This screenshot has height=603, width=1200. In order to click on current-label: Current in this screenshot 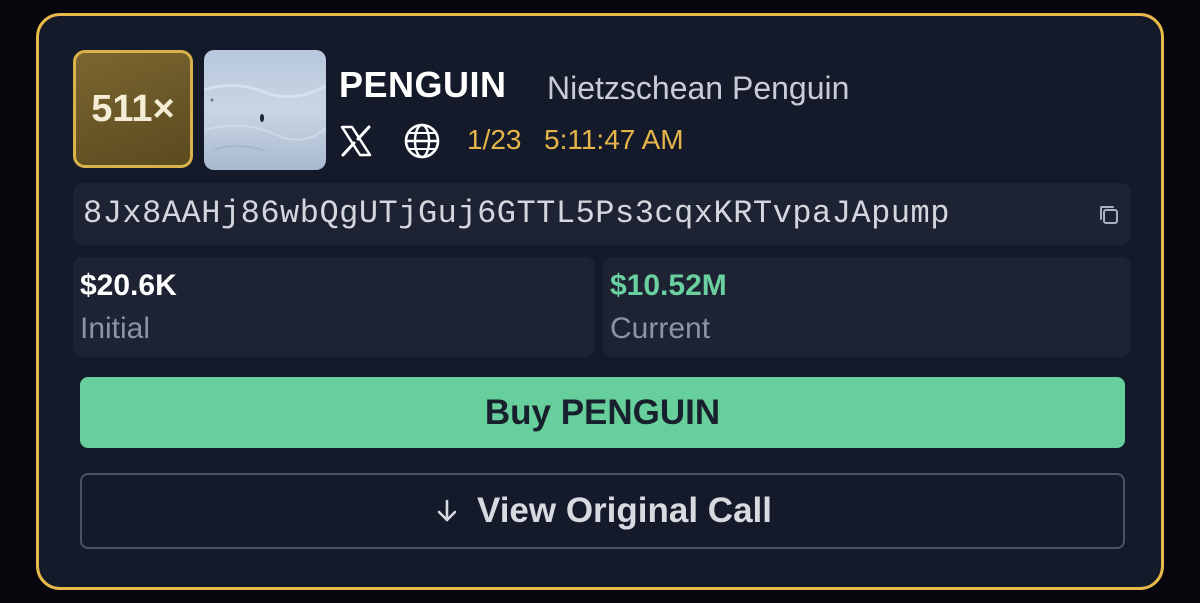, I will do `click(660, 328)`.